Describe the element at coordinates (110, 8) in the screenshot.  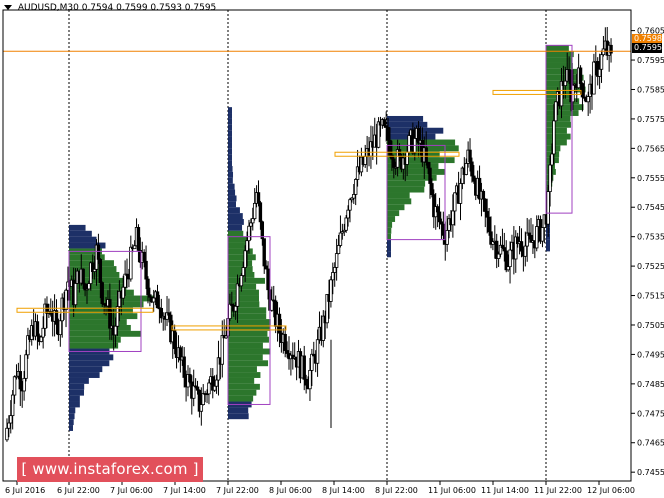
I see `symbol-header: AUDUSD,M30 0.7594 0.7599 0.7593 0.7595` at that location.